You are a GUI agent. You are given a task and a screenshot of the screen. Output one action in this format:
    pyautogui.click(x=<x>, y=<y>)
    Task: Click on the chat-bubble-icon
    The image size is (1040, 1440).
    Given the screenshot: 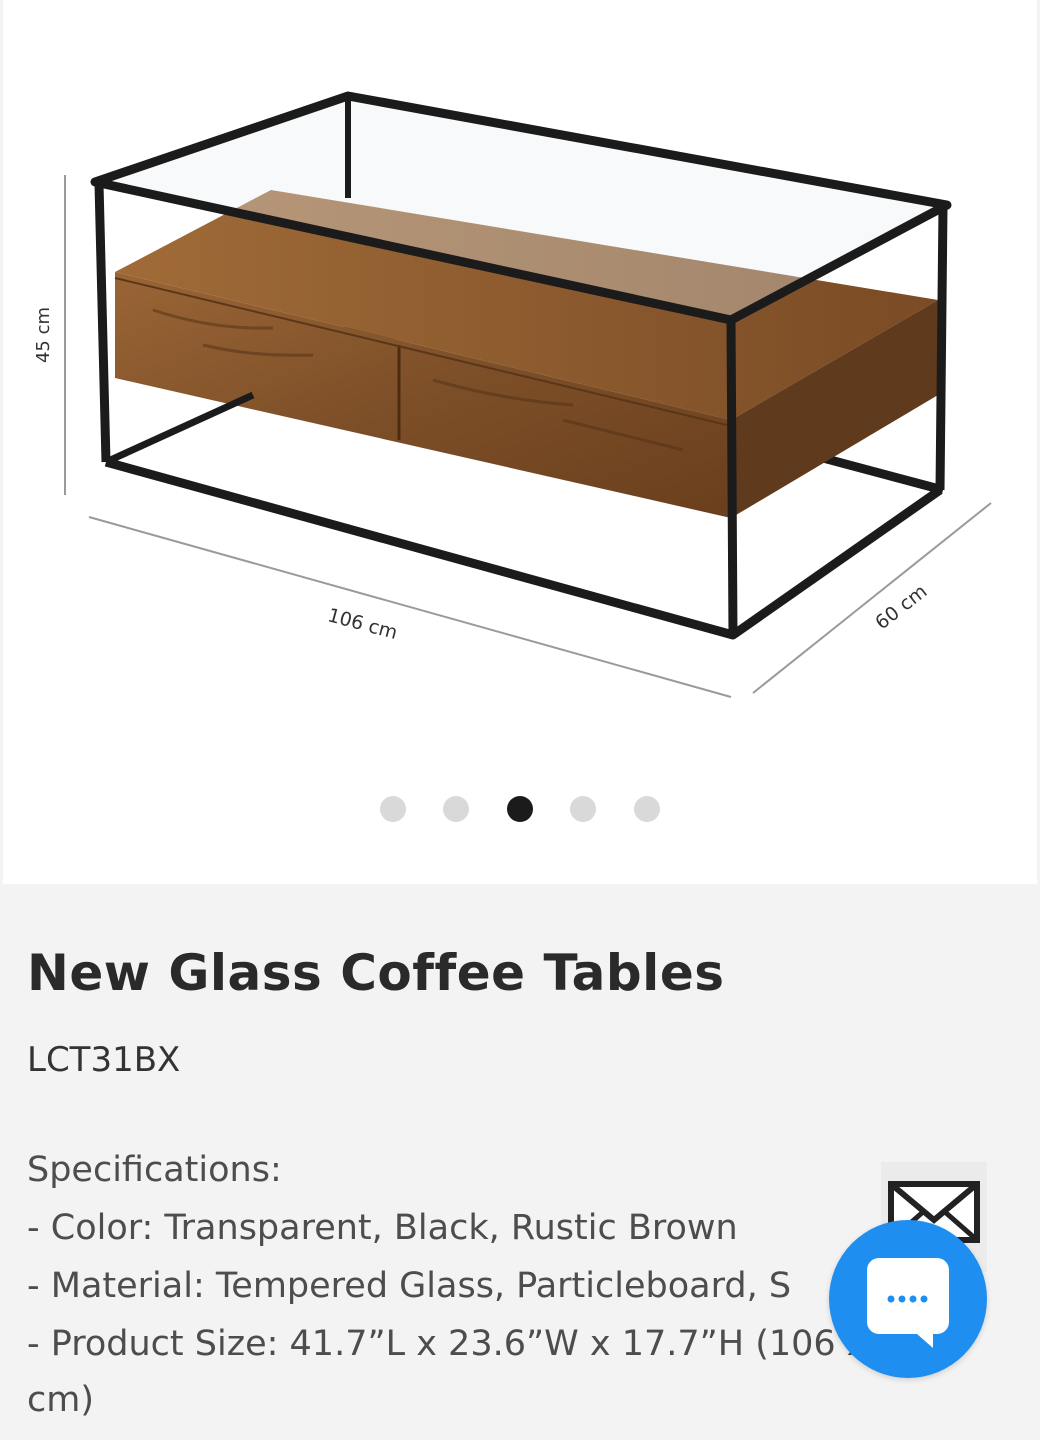 What is the action you would take?
    pyautogui.click(x=908, y=1303)
    